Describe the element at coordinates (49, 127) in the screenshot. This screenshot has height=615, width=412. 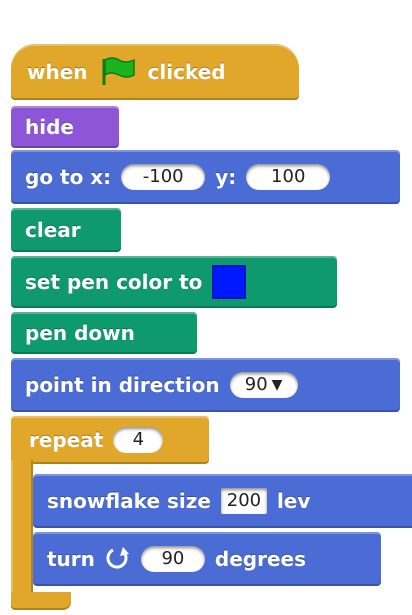
I see `hide-label: hide` at that location.